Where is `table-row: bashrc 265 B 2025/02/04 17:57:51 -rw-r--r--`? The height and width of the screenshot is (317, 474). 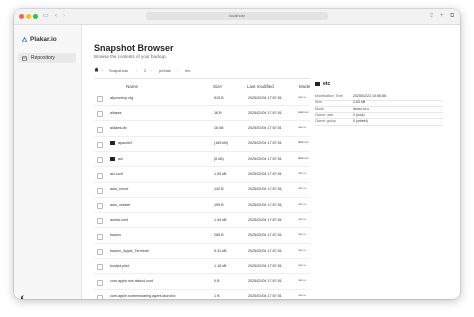 table-row: bashrc 265 B 2025/02/04 17:57:51 -rw-r--r-- is located at coordinates (202, 236).